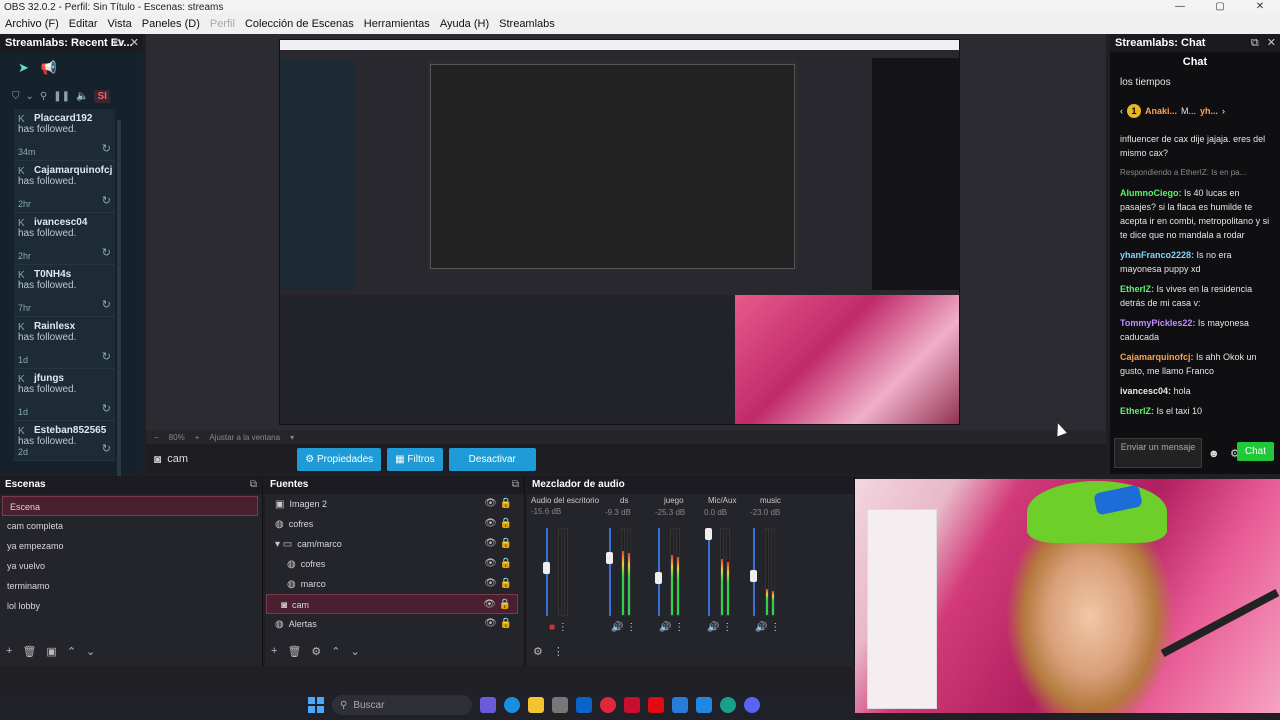 The width and height of the screenshot is (1280, 720). What do you see at coordinates (316, 651) in the screenshot?
I see `gear-icon: ⚙` at bounding box center [316, 651].